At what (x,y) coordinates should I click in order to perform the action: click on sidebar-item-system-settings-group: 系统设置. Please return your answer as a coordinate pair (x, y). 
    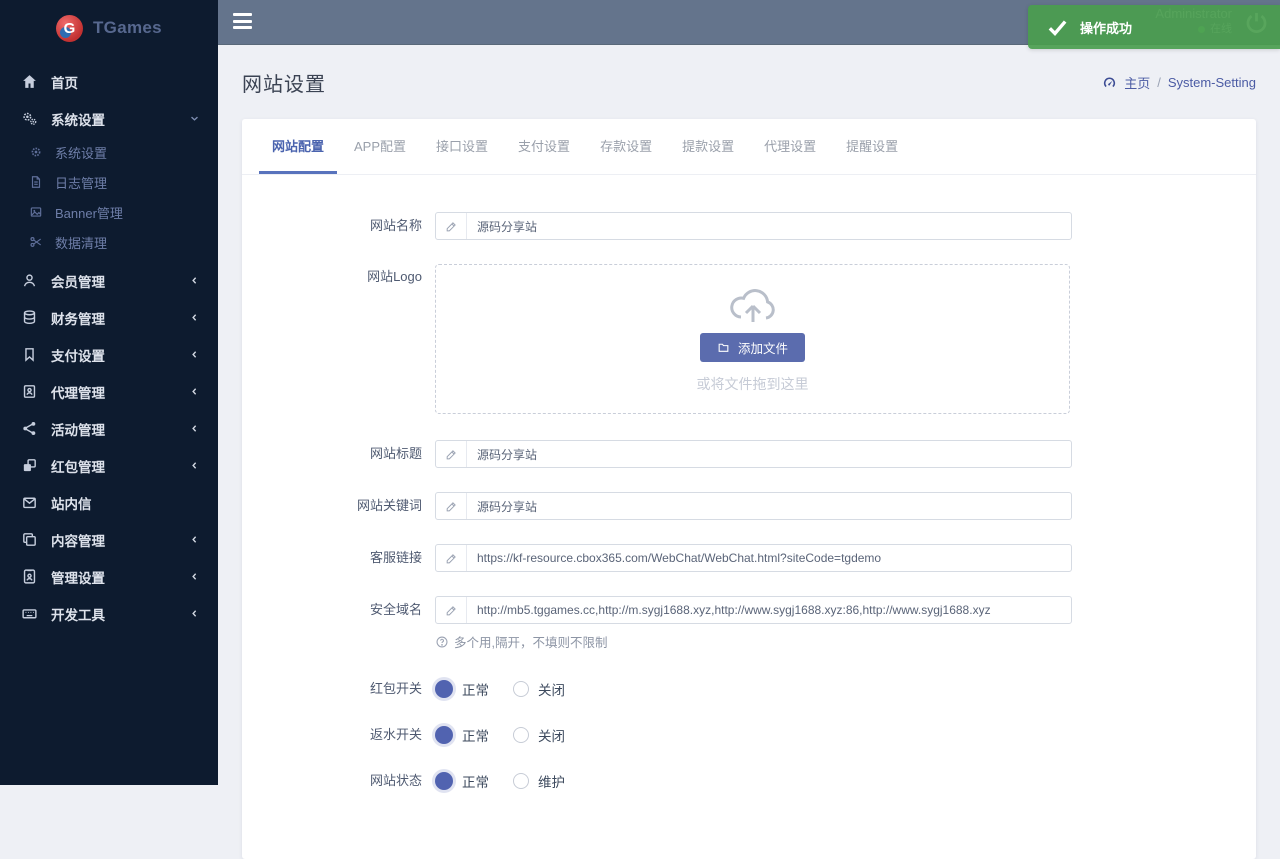
    Looking at the image, I should click on (109, 118).